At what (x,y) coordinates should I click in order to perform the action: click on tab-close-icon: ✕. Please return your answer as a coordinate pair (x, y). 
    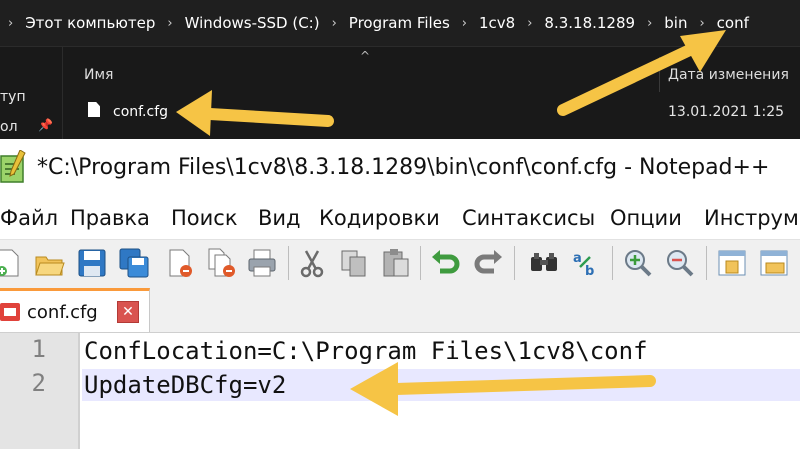
    Looking at the image, I should click on (128, 312).